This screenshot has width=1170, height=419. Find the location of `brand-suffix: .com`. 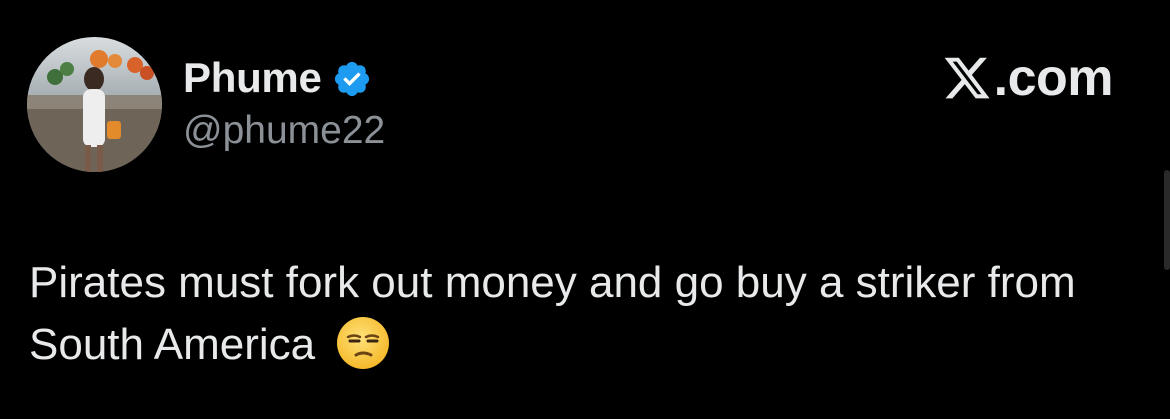

brand-suffix: .com is located at coordinates (1053, 78).